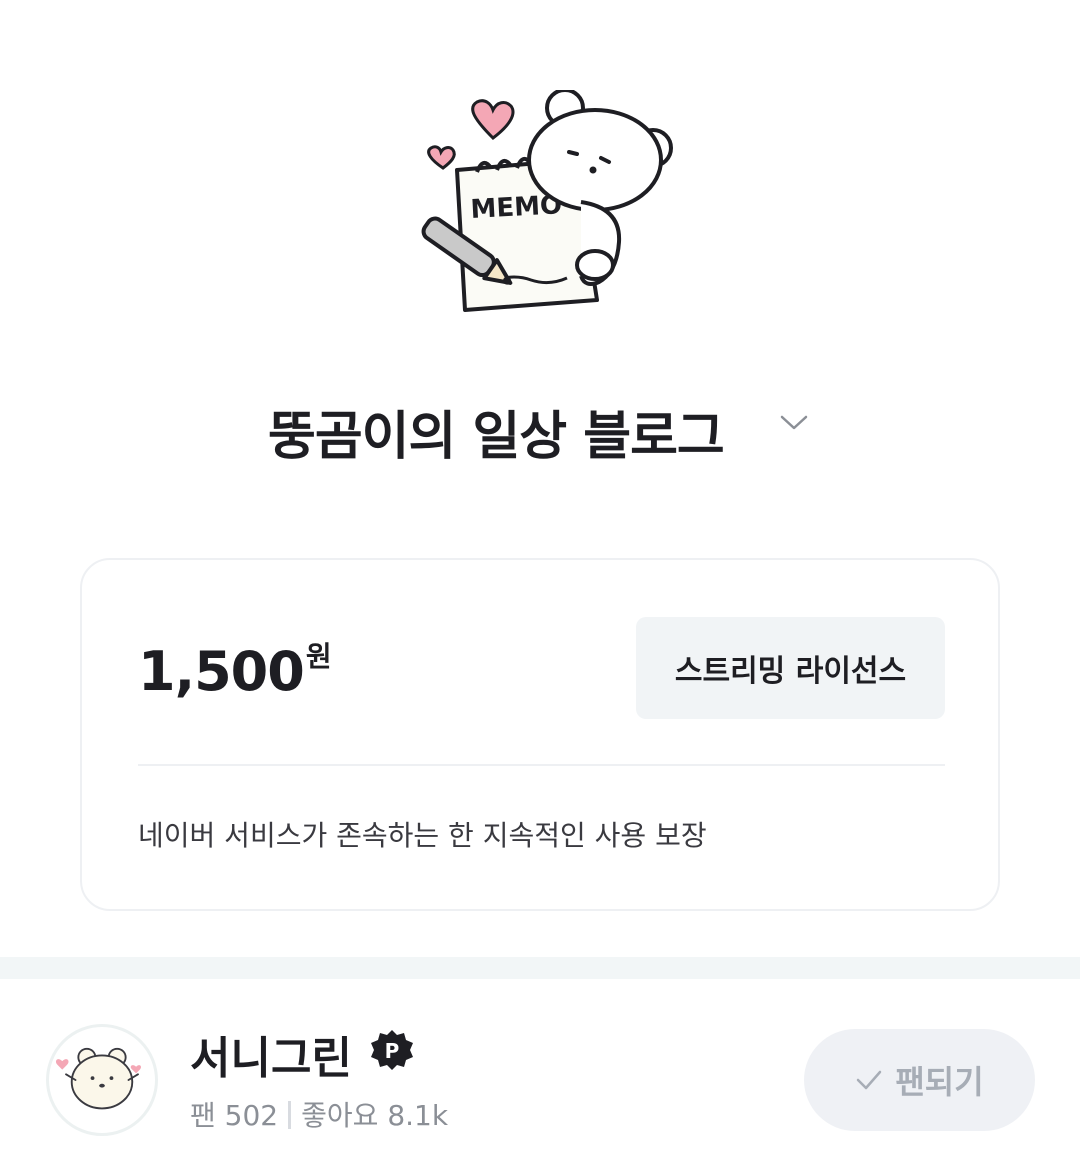  Describe the element at coordinates (790, 668) in the screenshot. I see `streaming-license-button: 스트리밍 라이선스` at that location.